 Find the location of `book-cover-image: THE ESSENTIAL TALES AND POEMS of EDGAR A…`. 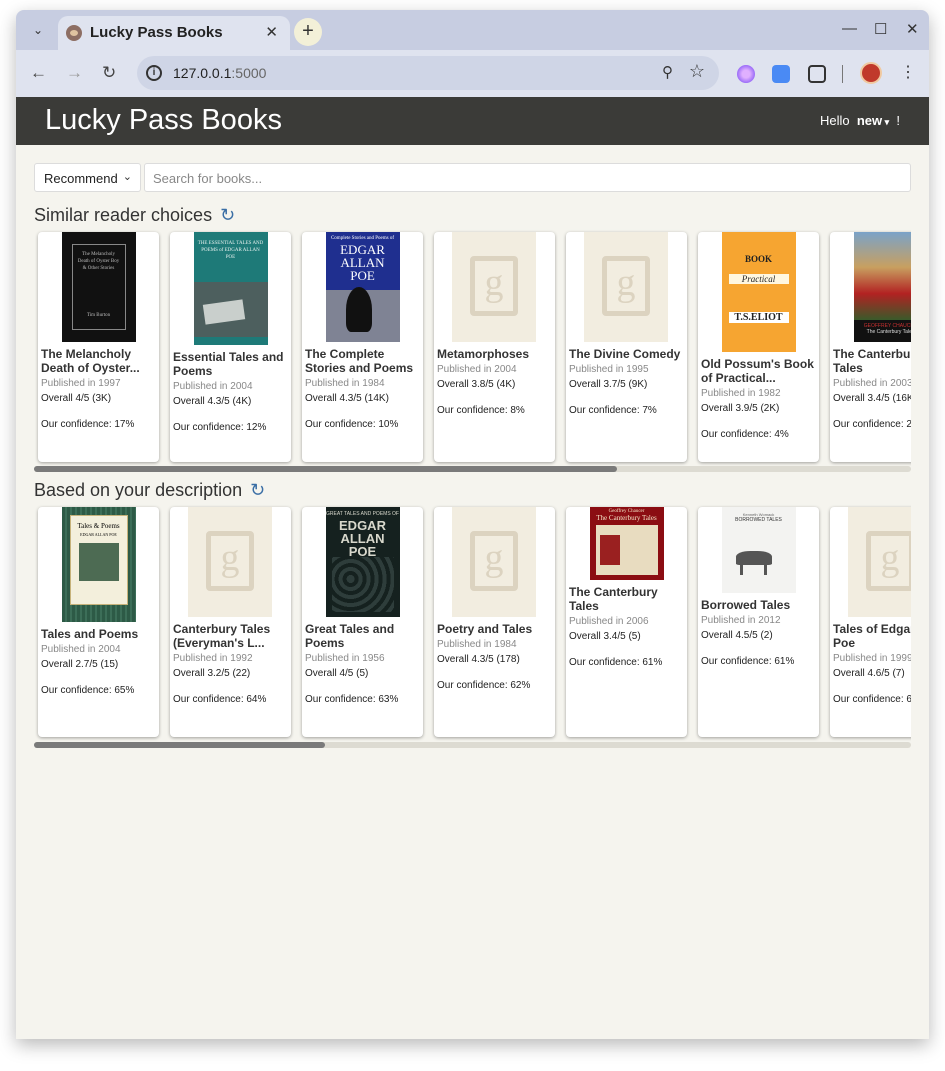

book-cover-image: THE ESSENTIAL TALES AND POEMS of EDGAR A… is located at coordinates (230, 288).